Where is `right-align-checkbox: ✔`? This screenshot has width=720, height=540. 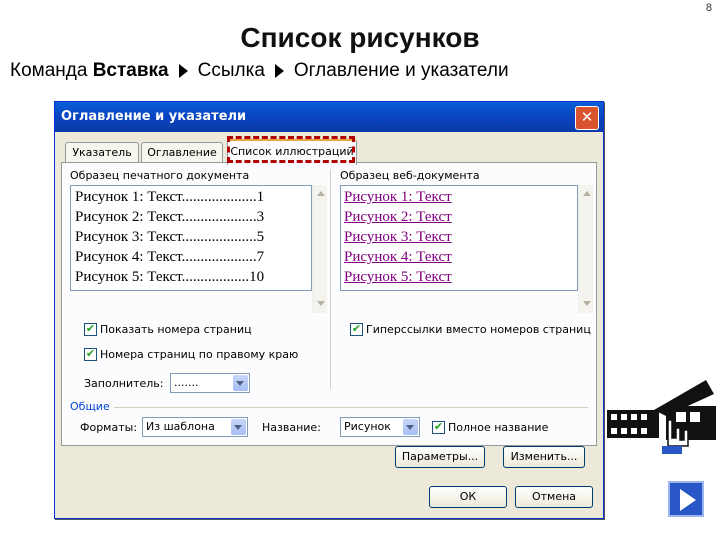
right-align-checkbox: ✔ is located at coordinates (90, 354).